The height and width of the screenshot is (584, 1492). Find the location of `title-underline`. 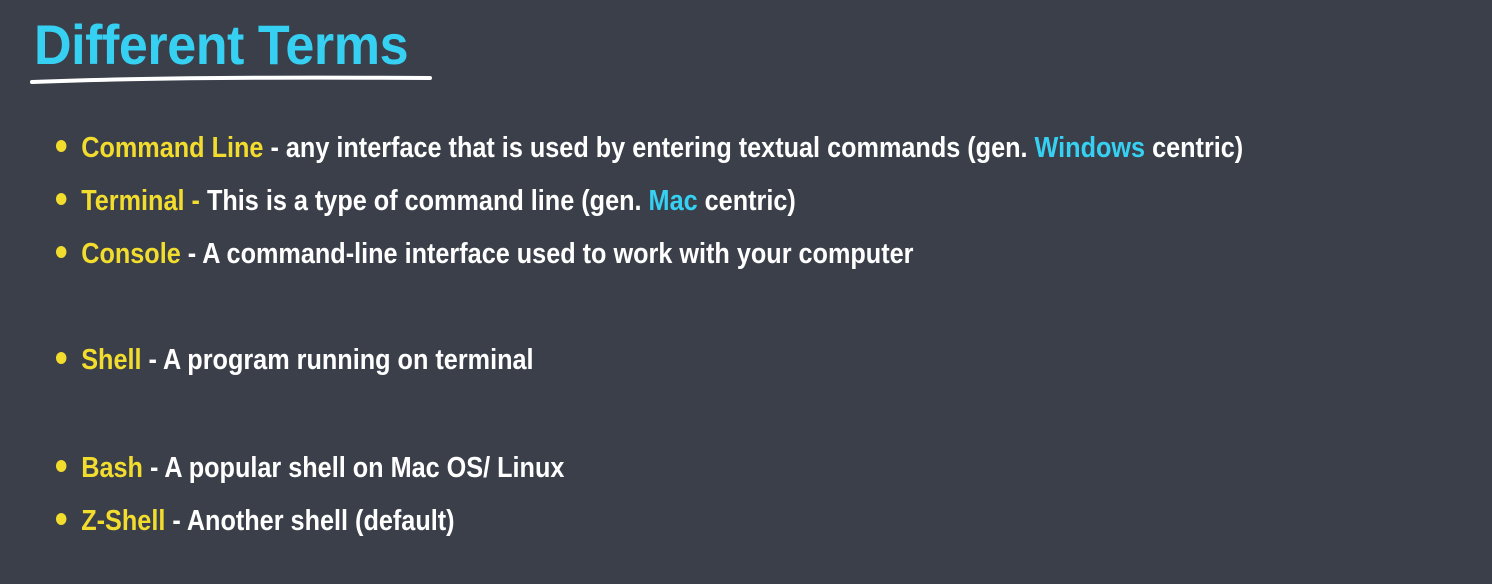

title-underline is located at coordinates (231, 79).